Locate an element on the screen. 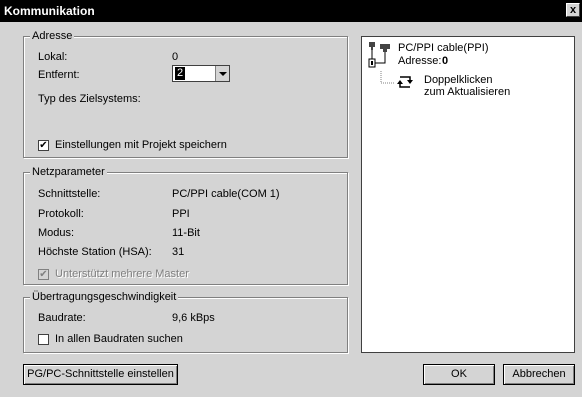  refresh-icon is located at coordinates (405, 82).